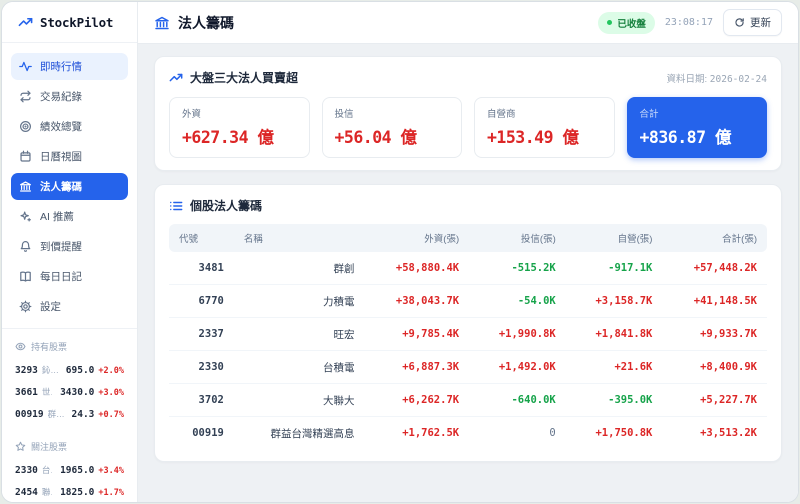 The width and height of the screenshot is (800, 504). Describe the element at coordinates (69, 392) in the screenshot. I see `holding-row: 3661 世芯-KY 3430.0 +3.0%` at that location.